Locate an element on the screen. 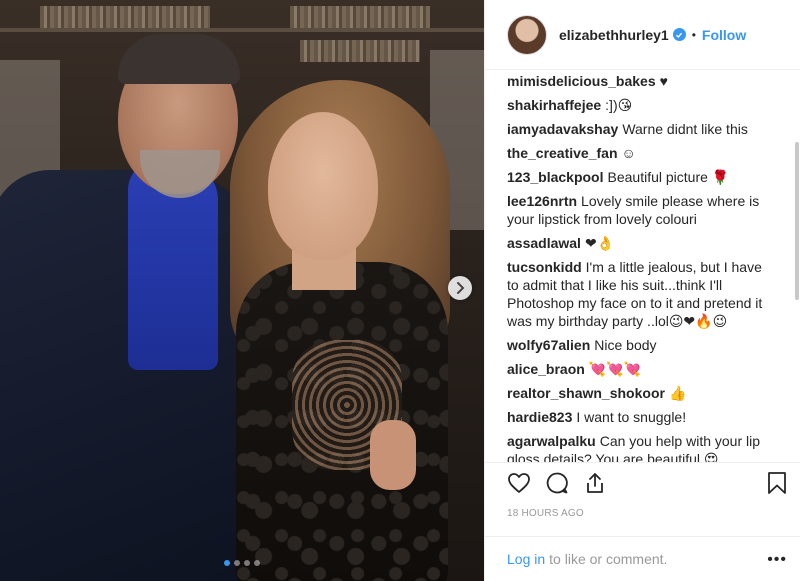  carousel-indicator is located at coordinates (242, 563).